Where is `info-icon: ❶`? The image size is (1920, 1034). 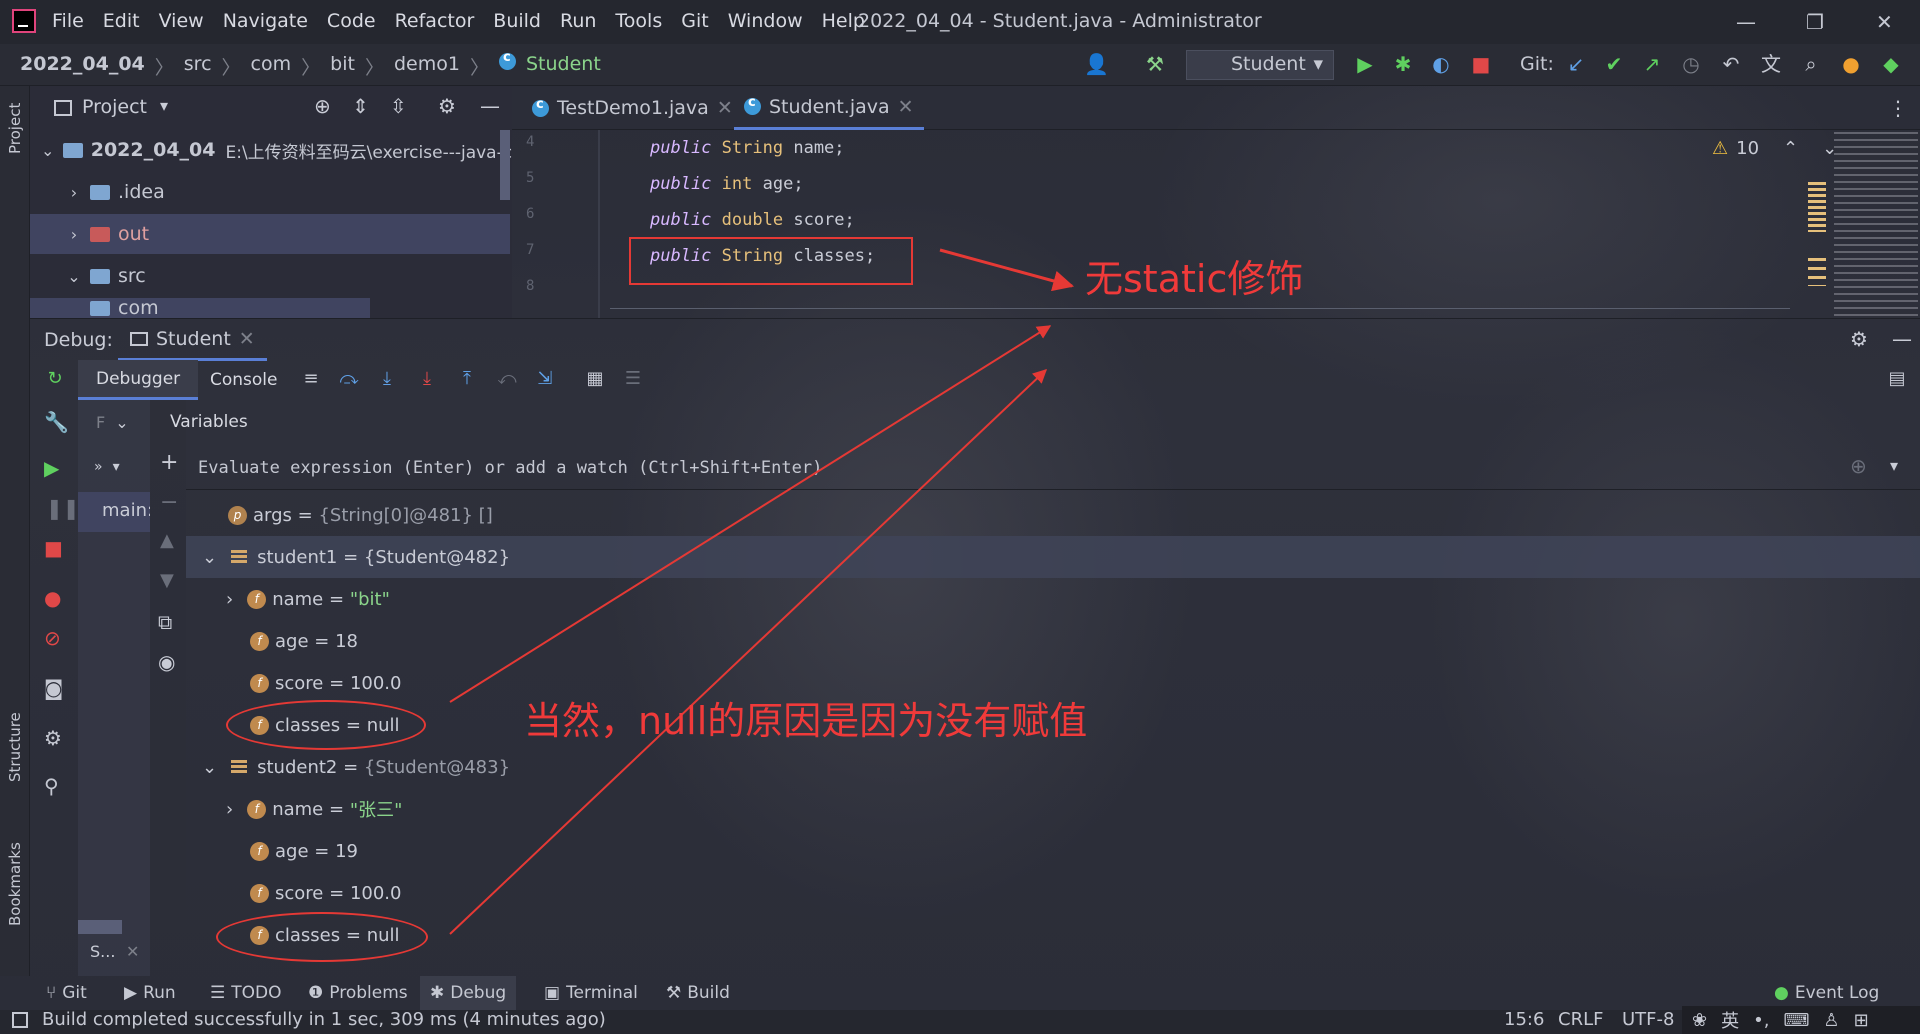
info-icon: ❶ is located at coordinates (316, 993).